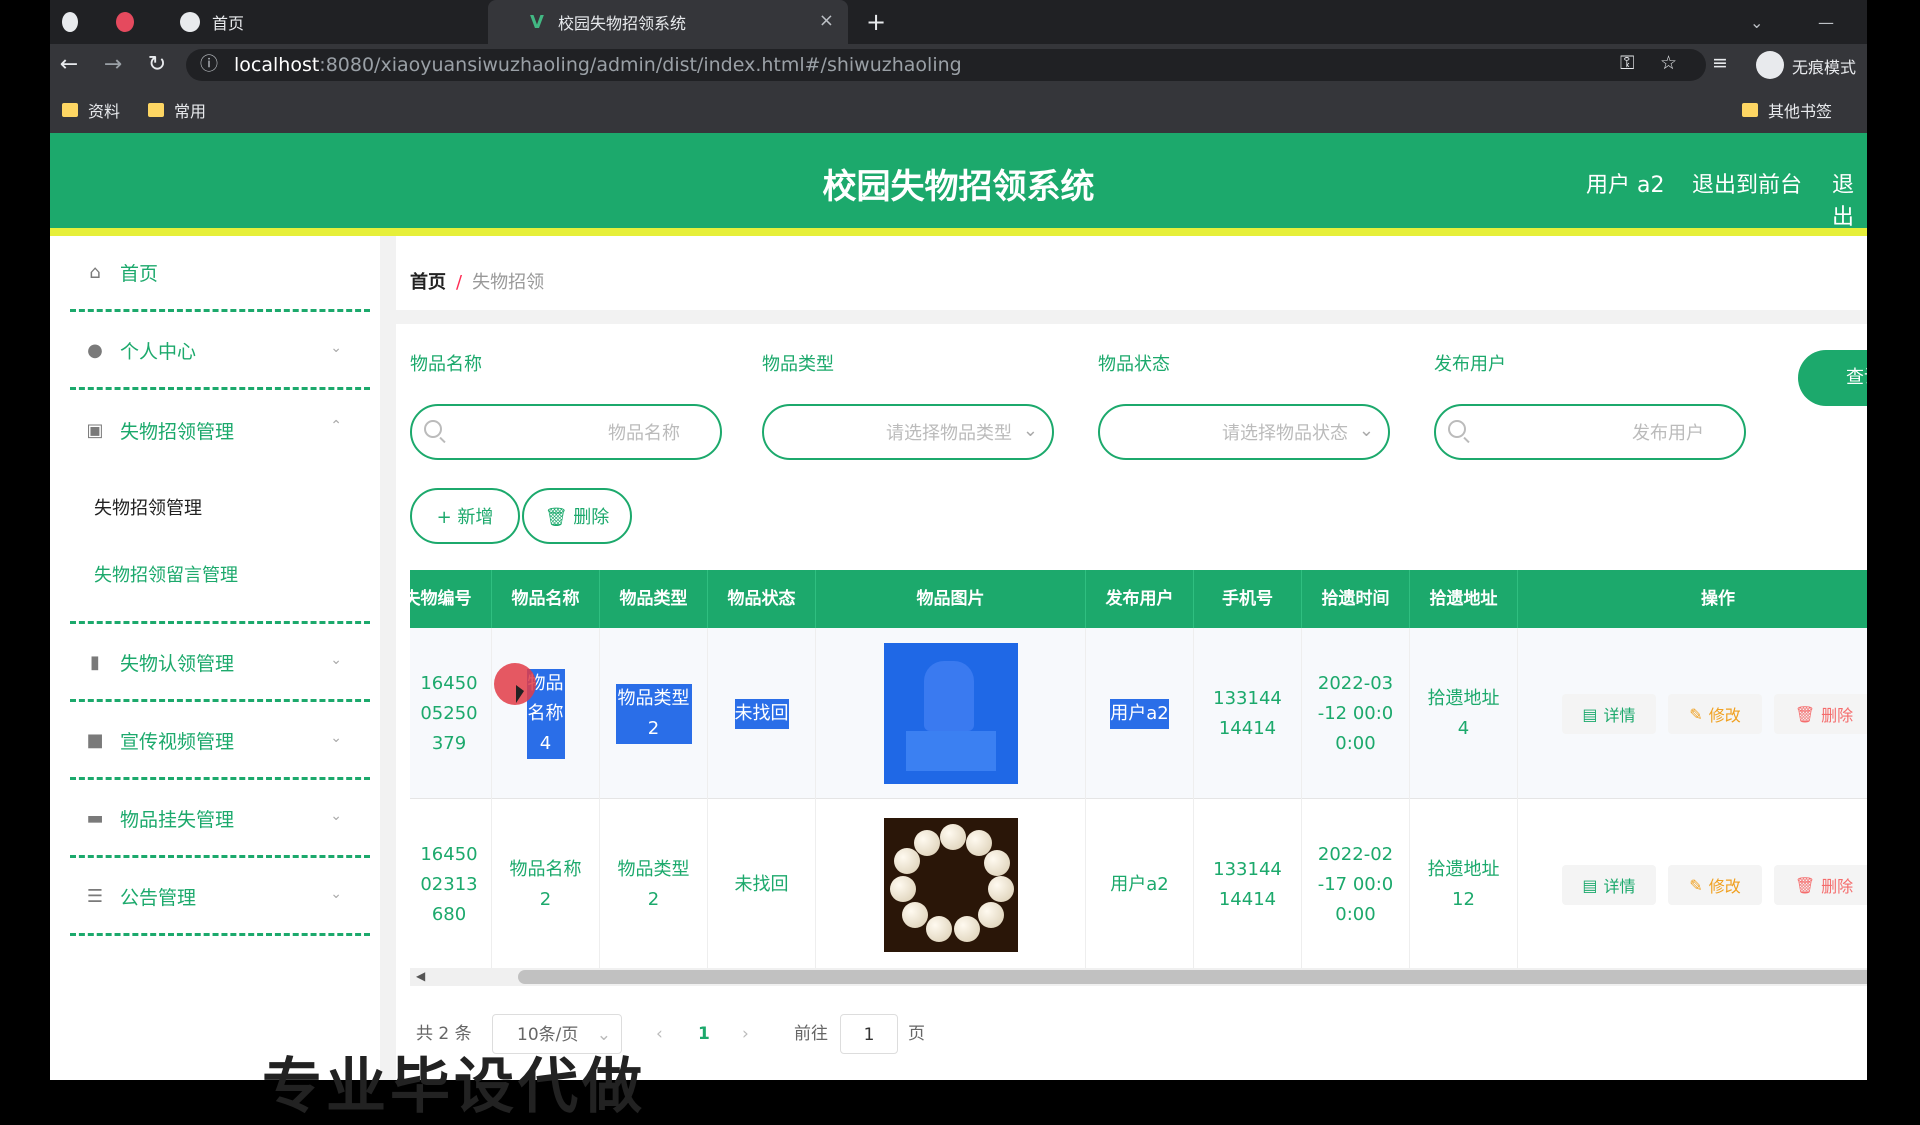  Describe the element at coordinates (148, 507) in the screenshot. I see `submenu-lost-found: 失物招领管理` at that location.